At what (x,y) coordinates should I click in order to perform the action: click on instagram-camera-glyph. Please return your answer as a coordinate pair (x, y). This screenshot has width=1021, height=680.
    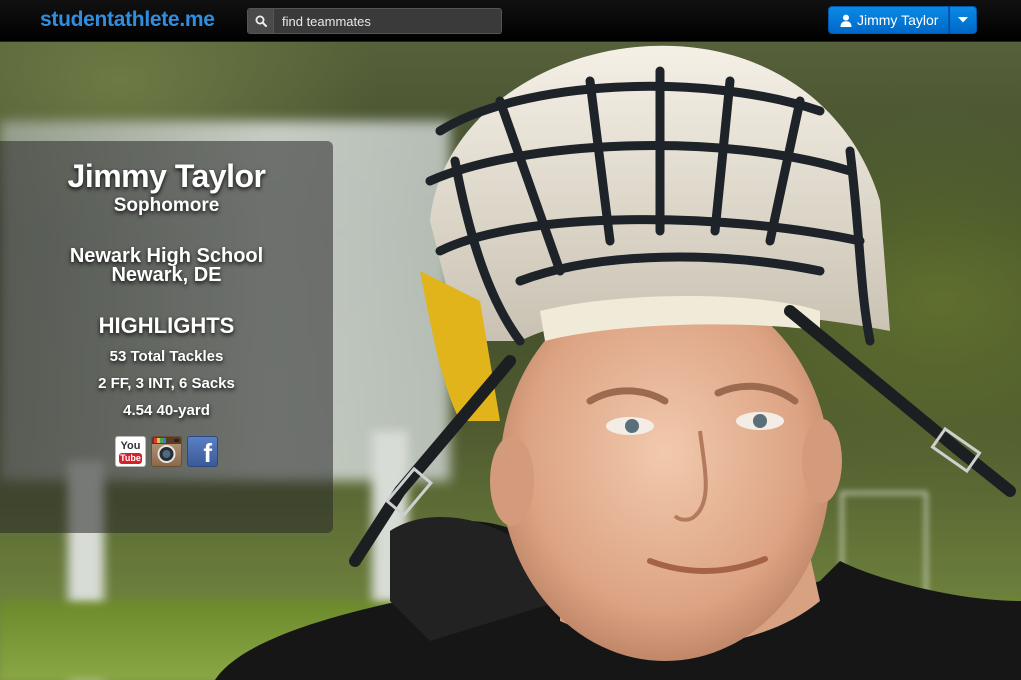
    Looking at the image, I should click on (166, 450).